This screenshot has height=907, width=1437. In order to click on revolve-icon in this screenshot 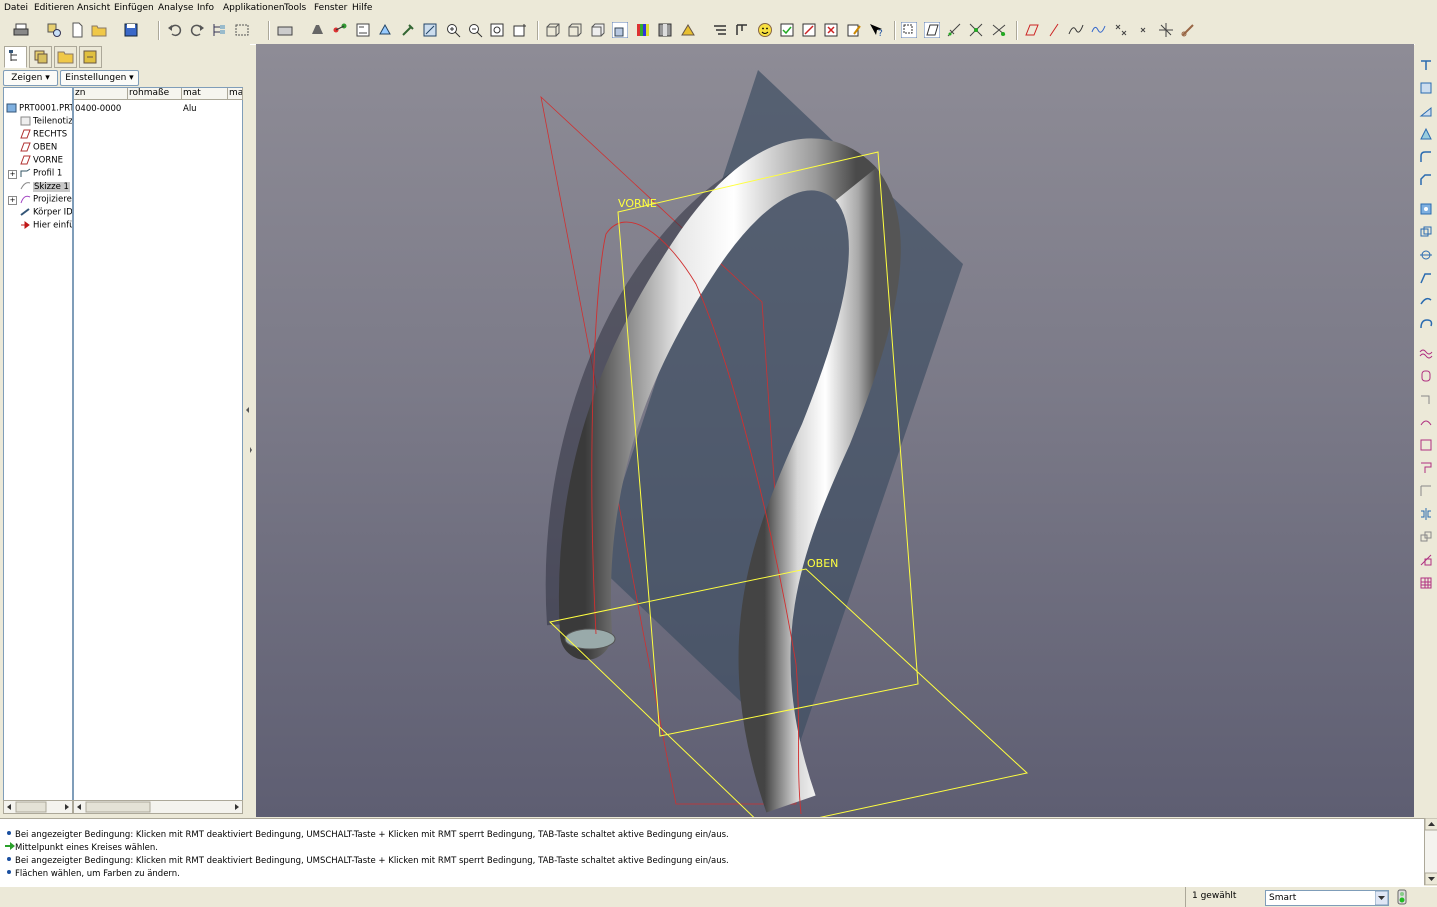, I will do `click(1426, 88)`.